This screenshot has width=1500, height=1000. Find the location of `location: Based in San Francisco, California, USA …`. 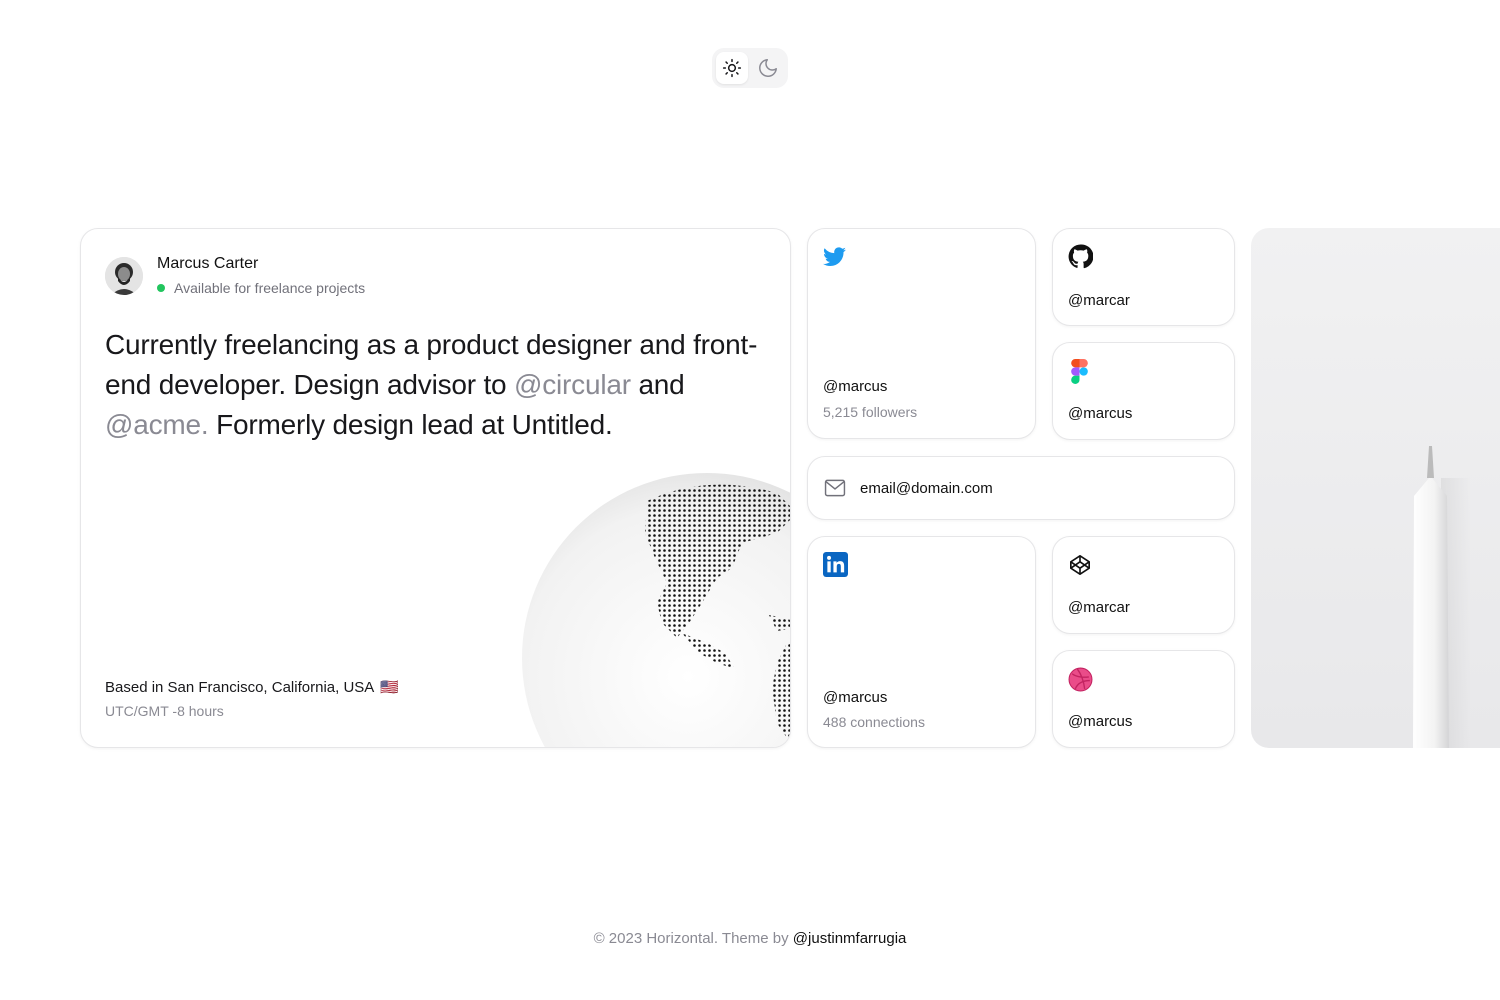

location: Based in San Francisco, California, USA … is located at coordinates (252, 687).